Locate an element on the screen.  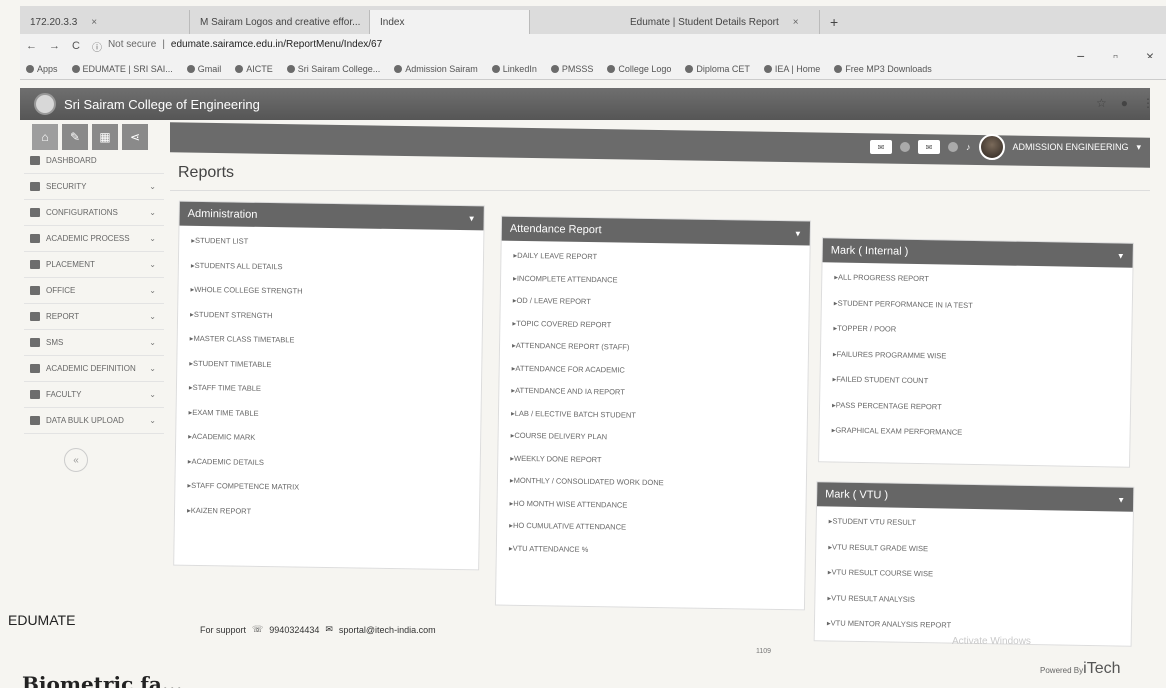
sidebar-item-label: PLACEMENT is located at coordinates (70, 264).